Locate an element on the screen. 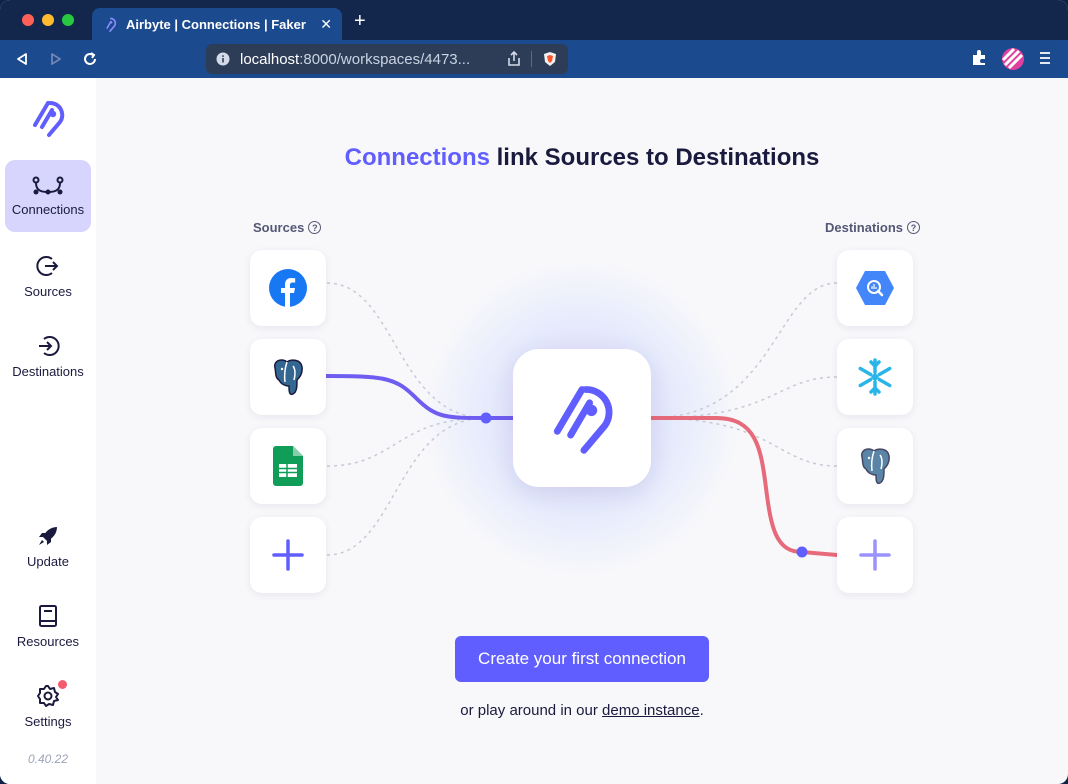  extensions-icon is located at coordinates (979, 60).